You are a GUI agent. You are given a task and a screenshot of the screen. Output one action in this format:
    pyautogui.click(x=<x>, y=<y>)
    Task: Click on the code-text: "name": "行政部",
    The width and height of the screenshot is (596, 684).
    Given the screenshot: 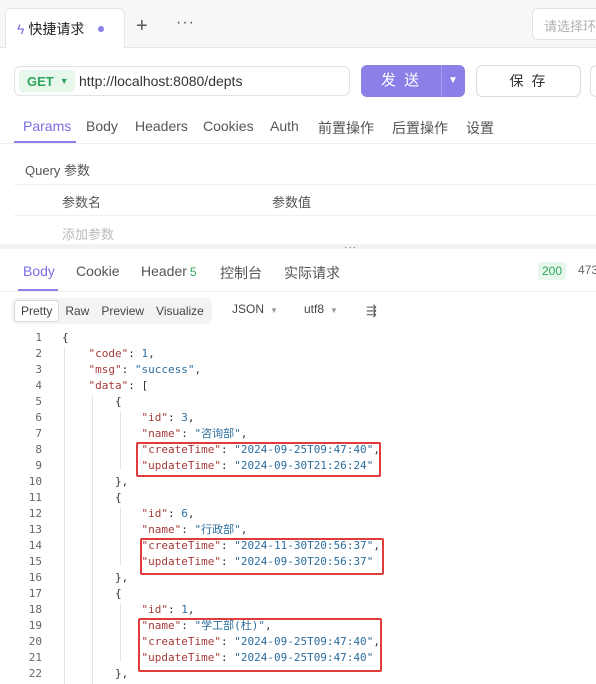 What is the action you would take?
    pyautogui.click(x=194, y=529)
    